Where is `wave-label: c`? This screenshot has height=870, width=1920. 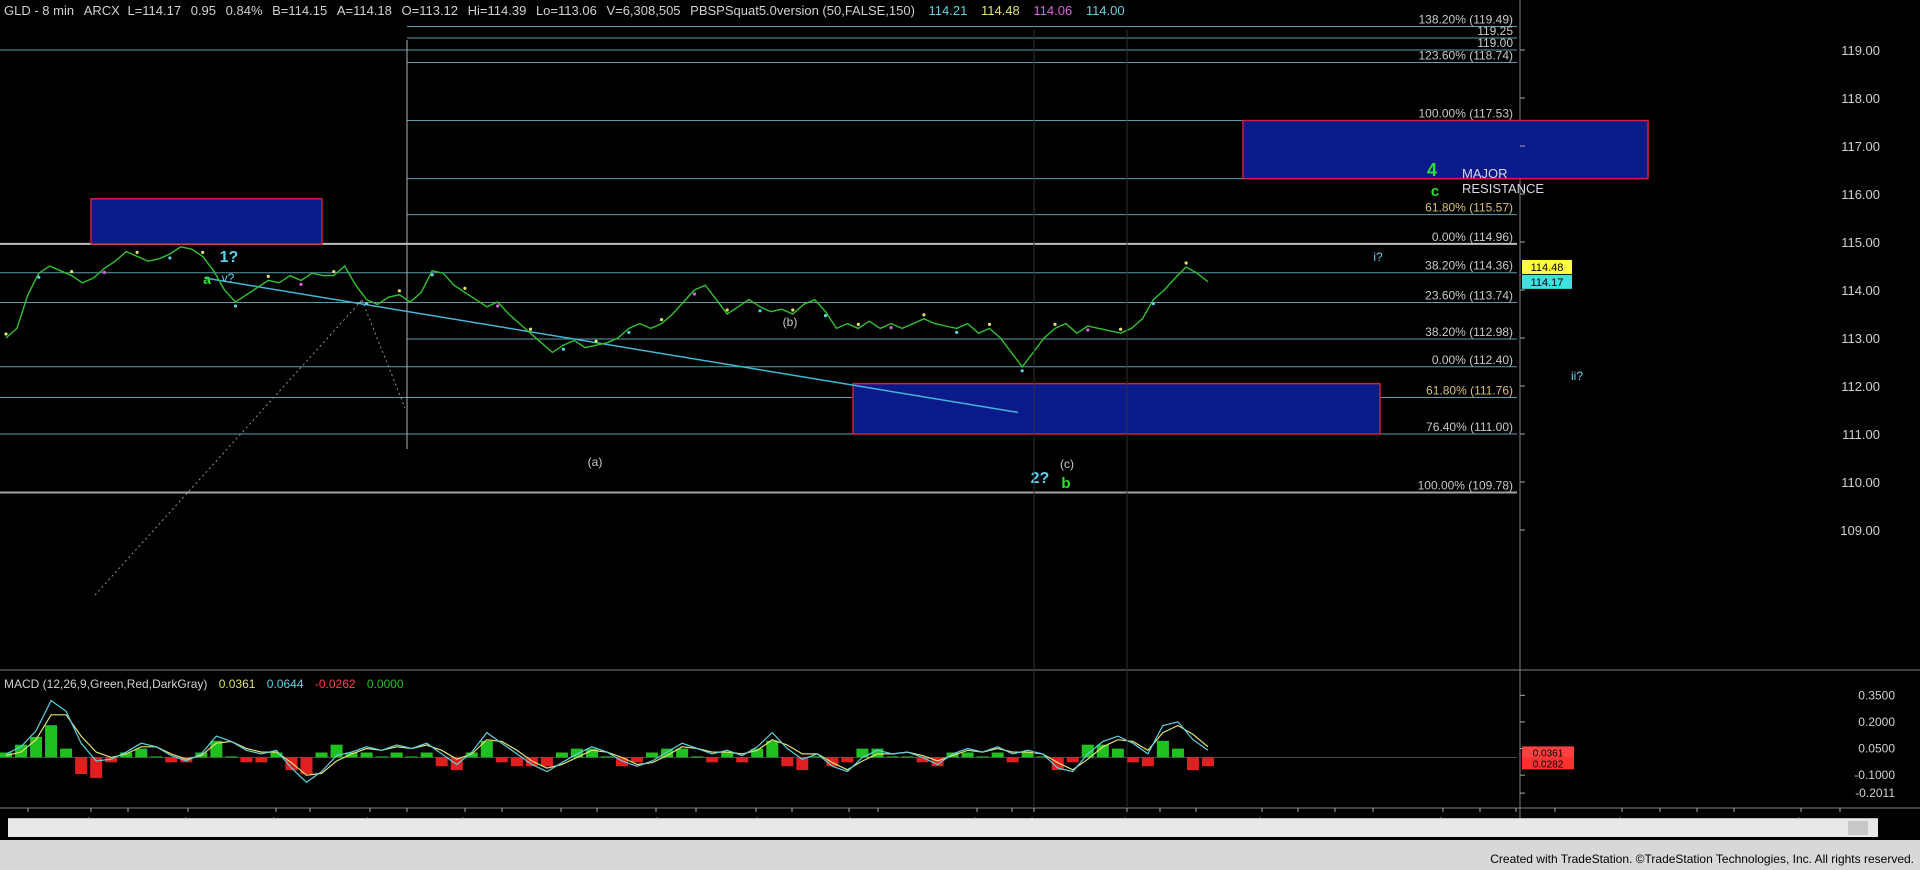
wave-label: c is located at coordinates (1435, 191).